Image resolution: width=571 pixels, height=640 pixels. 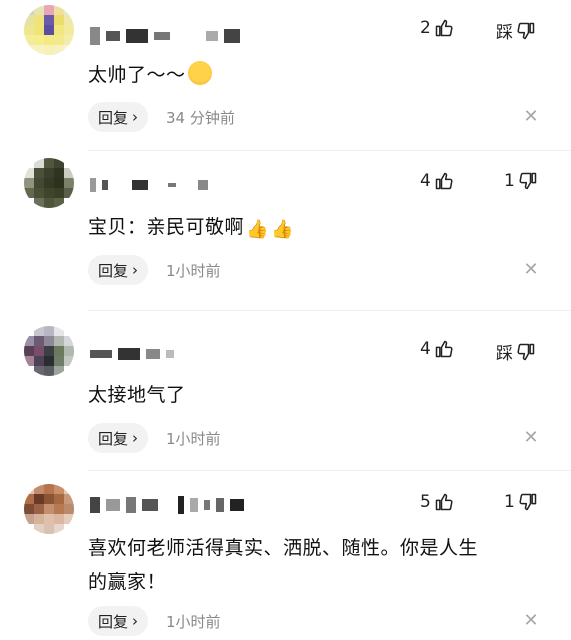 What do you see at coordinates (150, 75) in the screenshot?
I see `comment-text: 太帅了～～` at bounding box center [150, 75].